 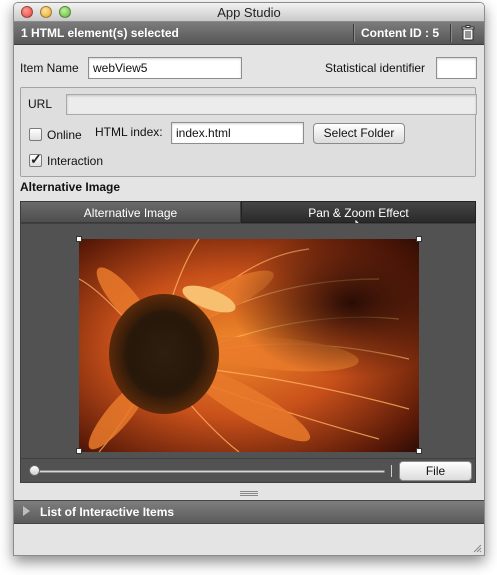 What do you see at coordinates (359, 133) in the screenshot?
I see `select-folder-button: Select Folder` at bounding box center [359, 133].